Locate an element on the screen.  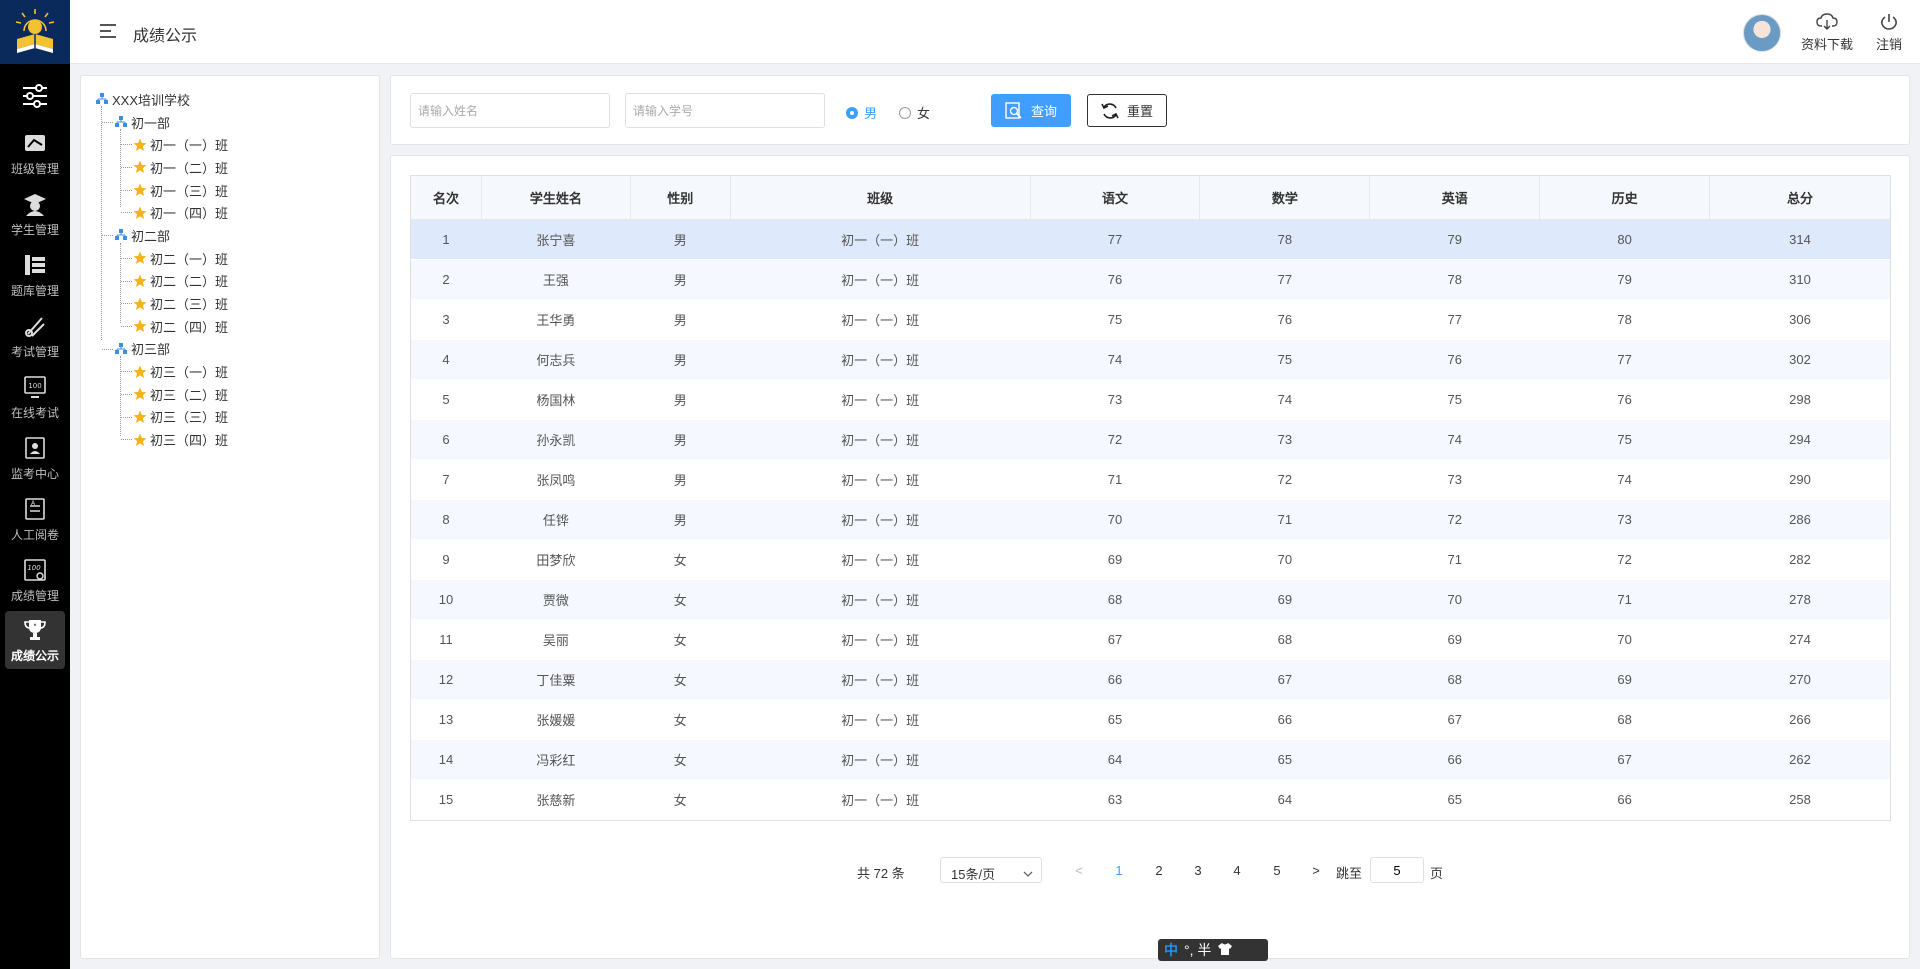
column-header: 名次 is located at coordinates (446, 197).